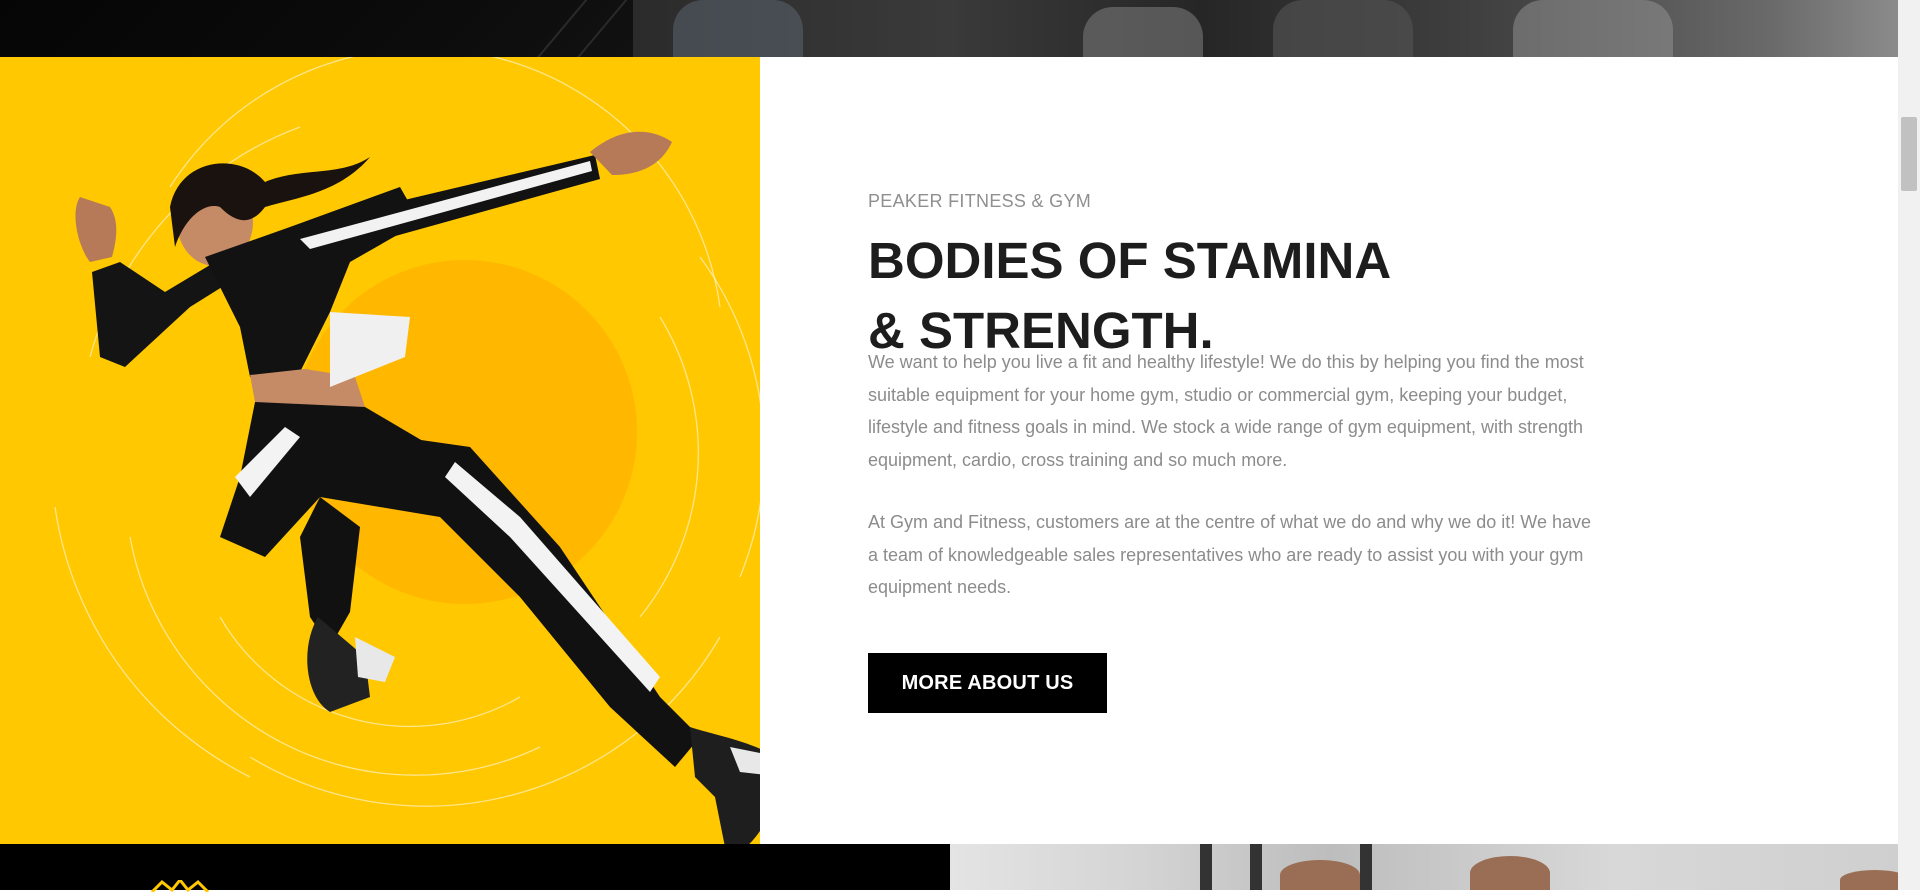 Image resolution: width=1920 pixels, height=892 pixels. Describe the element at coordinates (980, 201) in the screenshot. I see `section-eyebrow: PEAKER FITNESS & GYM` at that location.